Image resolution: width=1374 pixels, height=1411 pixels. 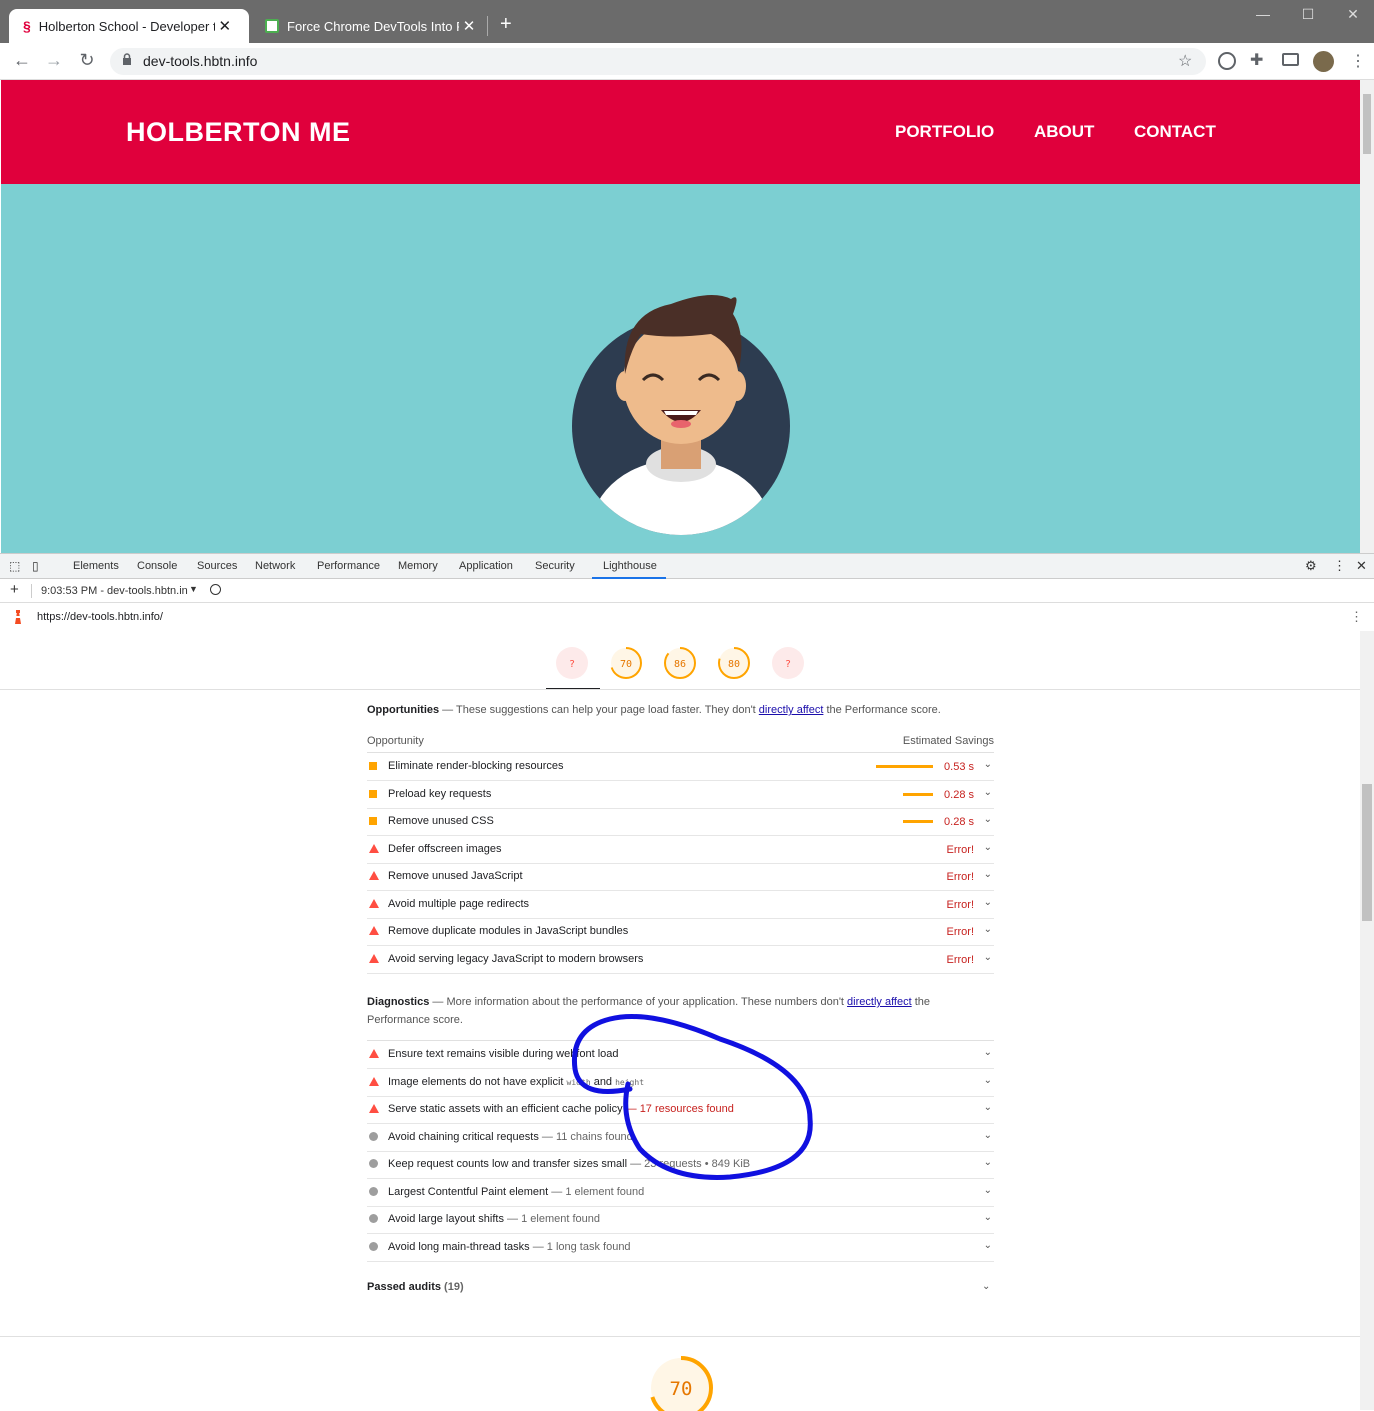 I want to click on extensions-puzzle-icon: ✚, so click(x=1256, y=60).